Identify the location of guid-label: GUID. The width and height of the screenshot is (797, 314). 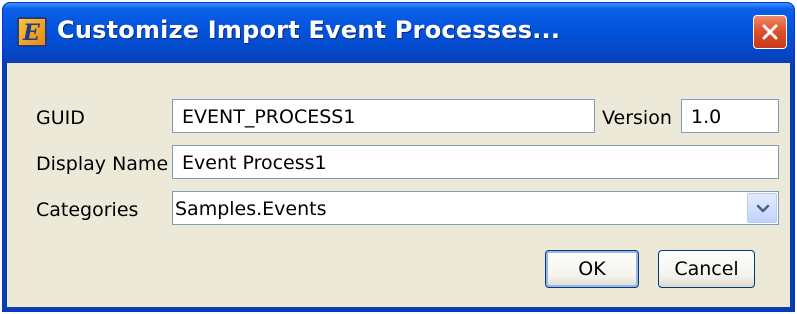
(60, 118).